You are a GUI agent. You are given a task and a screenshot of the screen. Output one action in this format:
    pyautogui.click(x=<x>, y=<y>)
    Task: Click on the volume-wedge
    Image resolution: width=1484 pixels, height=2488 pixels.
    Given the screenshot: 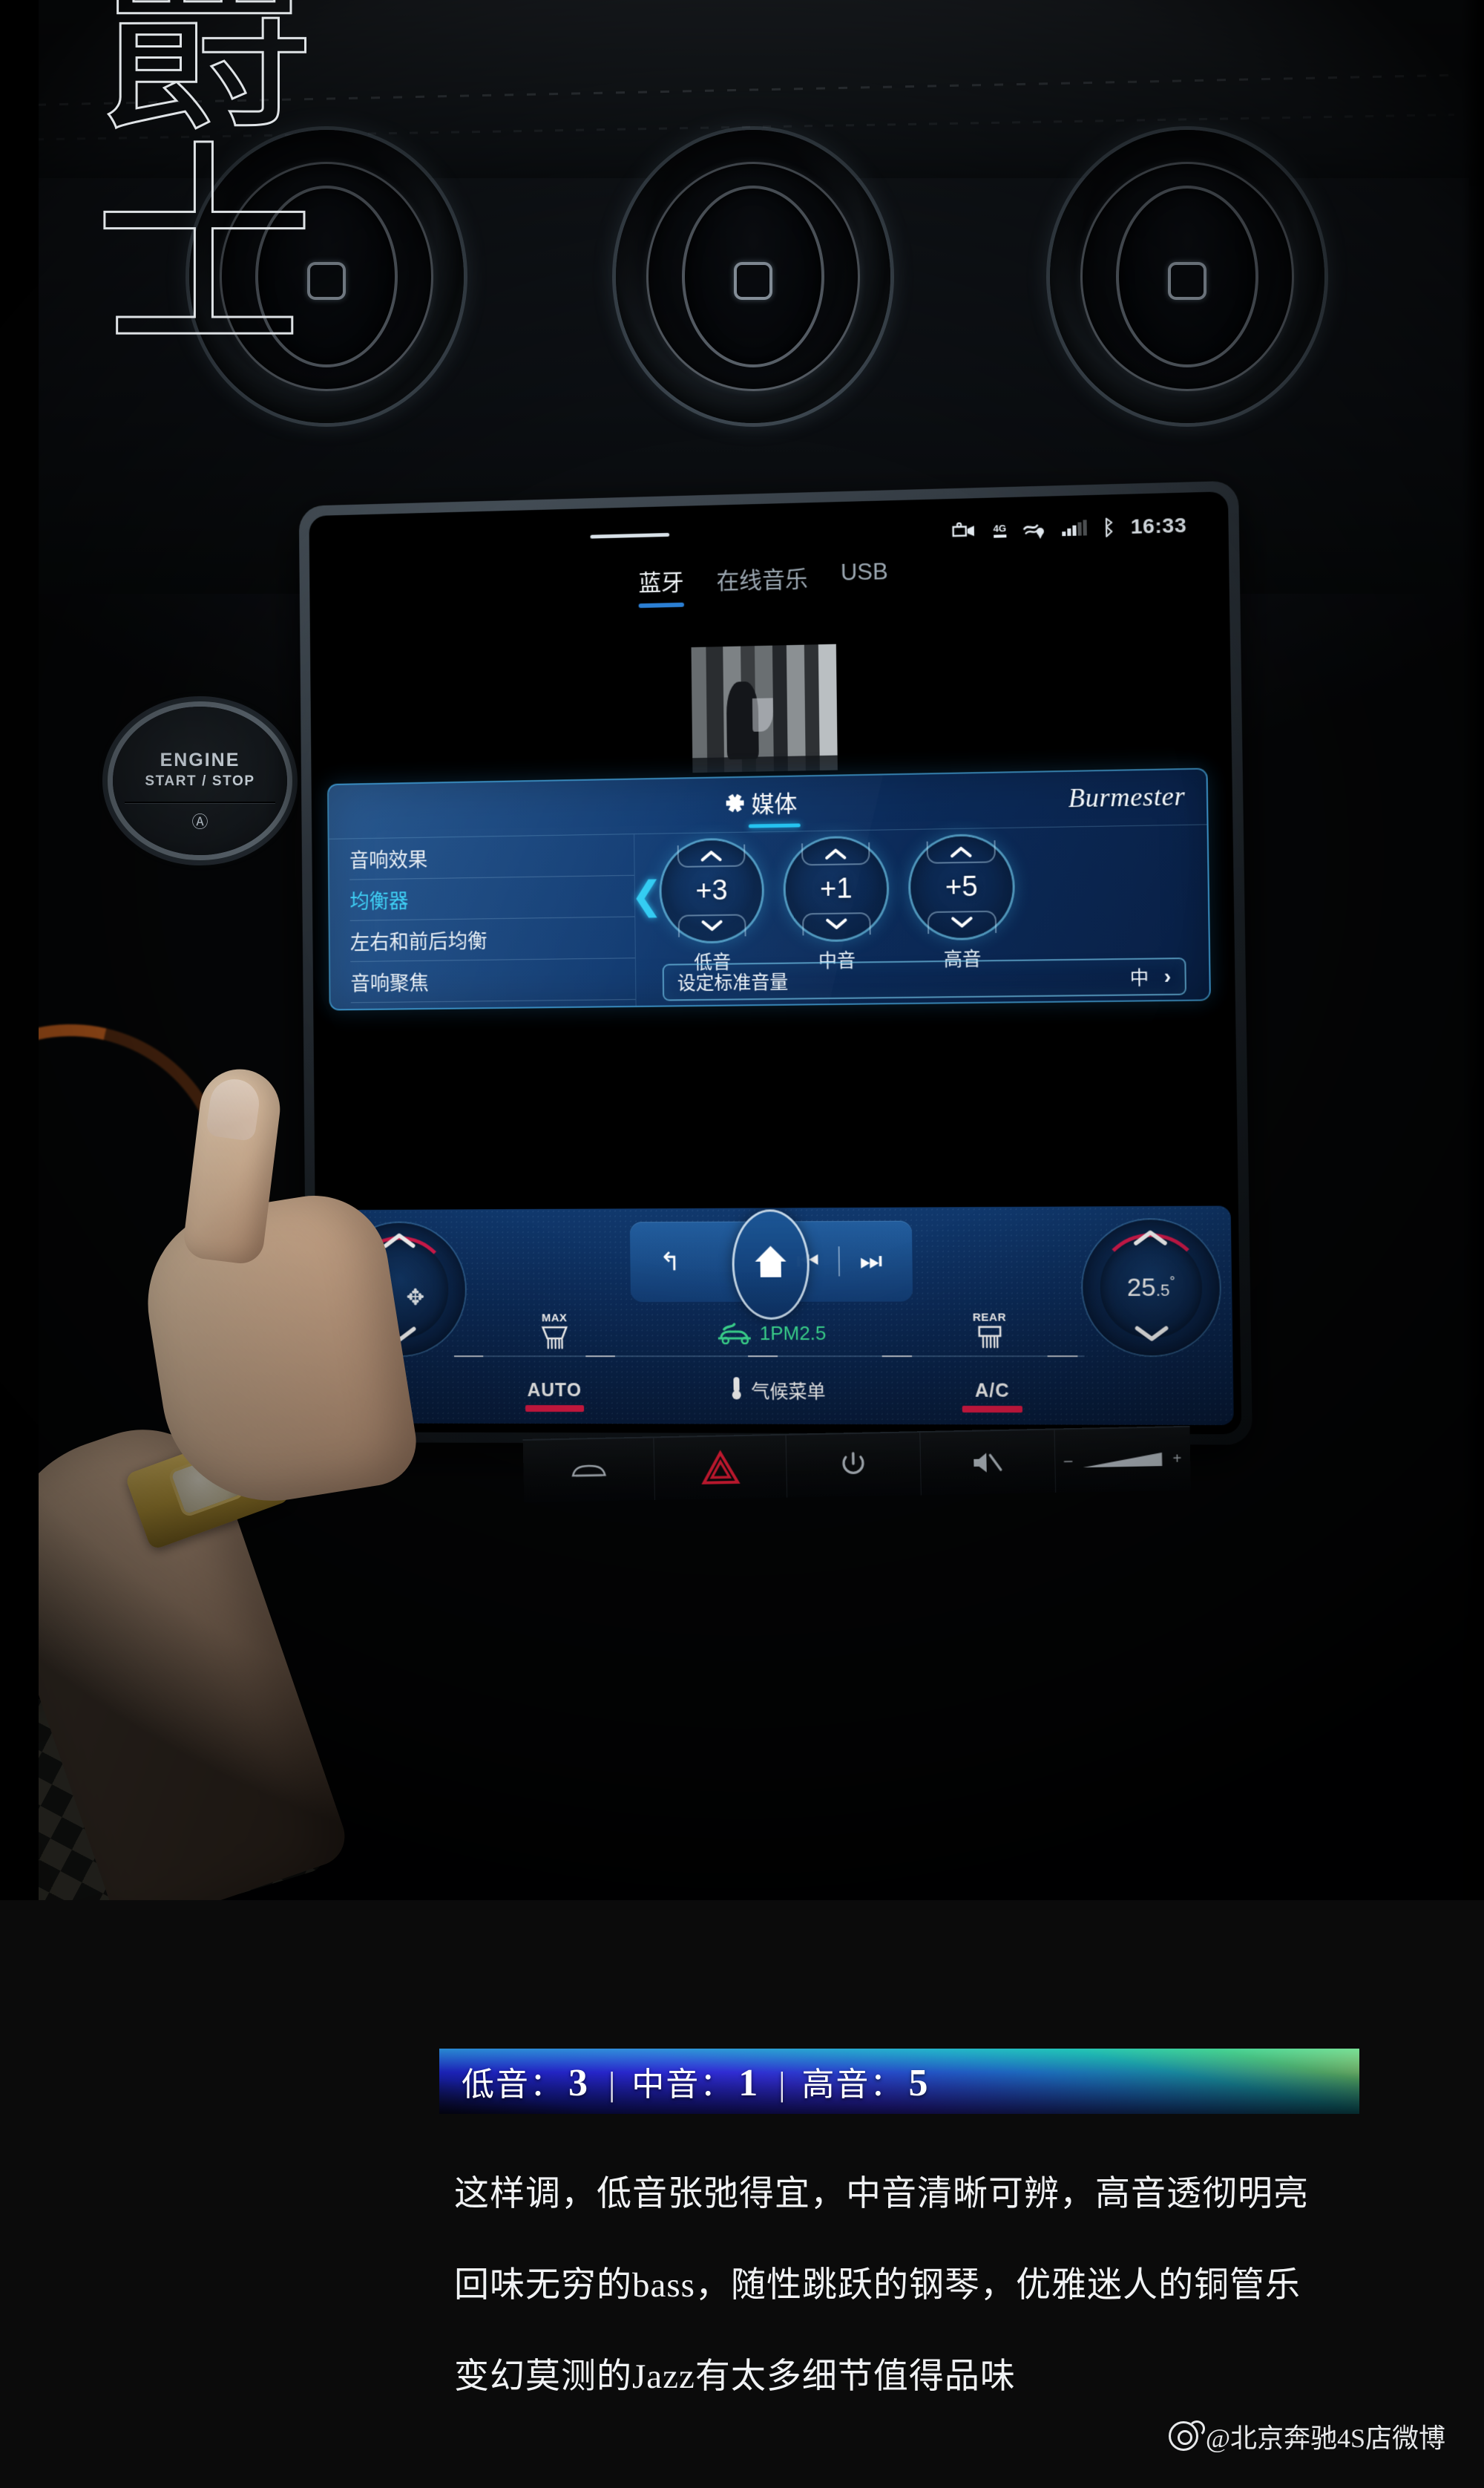 What is the action you would take?
    pyautogui.click(x=1122, y=1460)
    